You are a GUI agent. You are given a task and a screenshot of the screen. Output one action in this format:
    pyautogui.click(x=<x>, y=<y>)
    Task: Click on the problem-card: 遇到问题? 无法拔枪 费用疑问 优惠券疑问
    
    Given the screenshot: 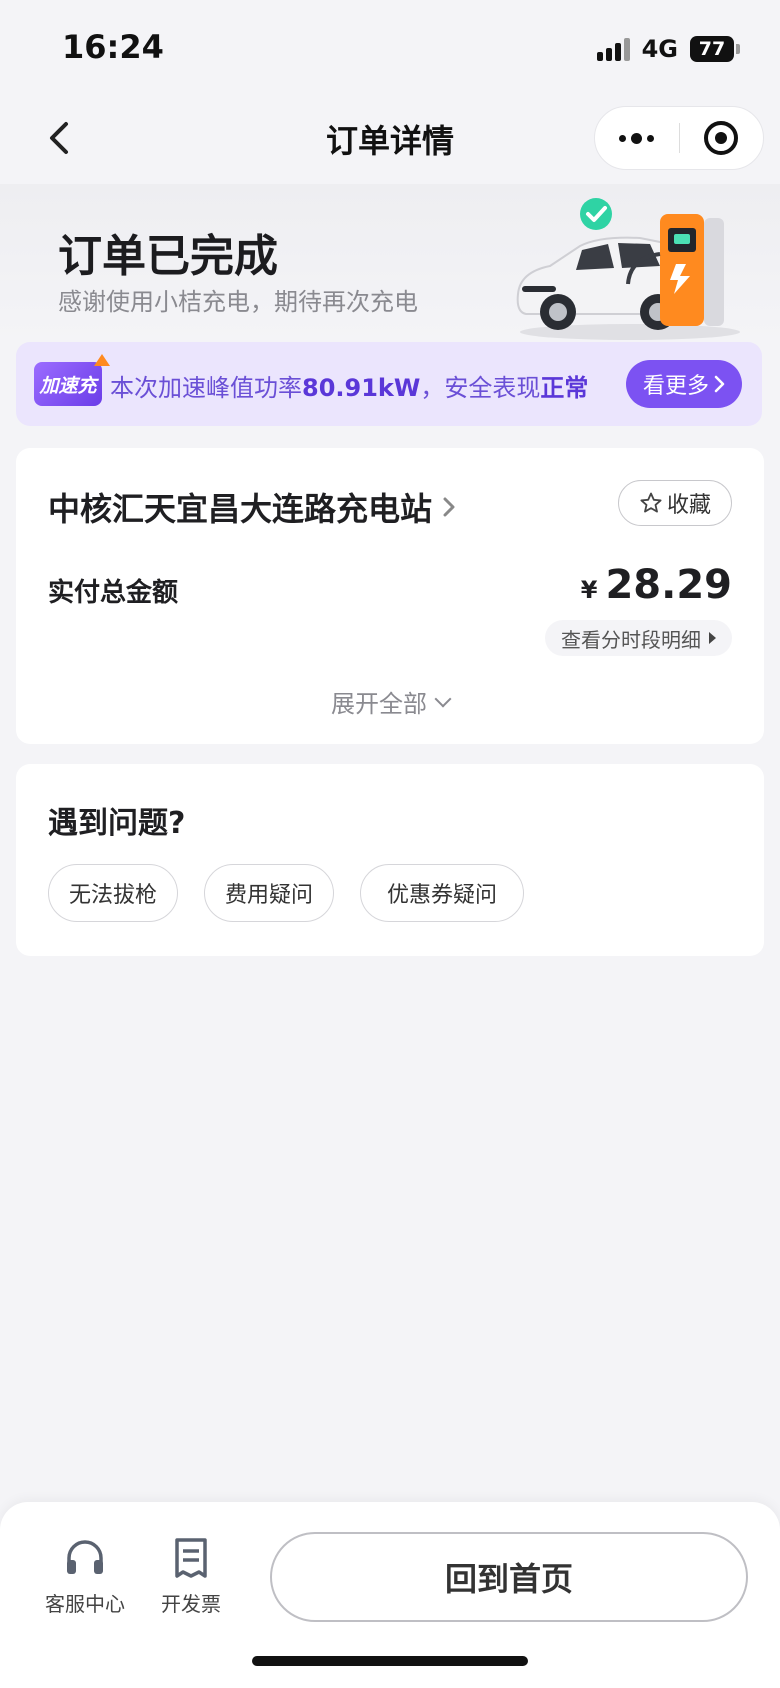 What is the action you would take?
    pyautogui.click(x=390, y=860)
    